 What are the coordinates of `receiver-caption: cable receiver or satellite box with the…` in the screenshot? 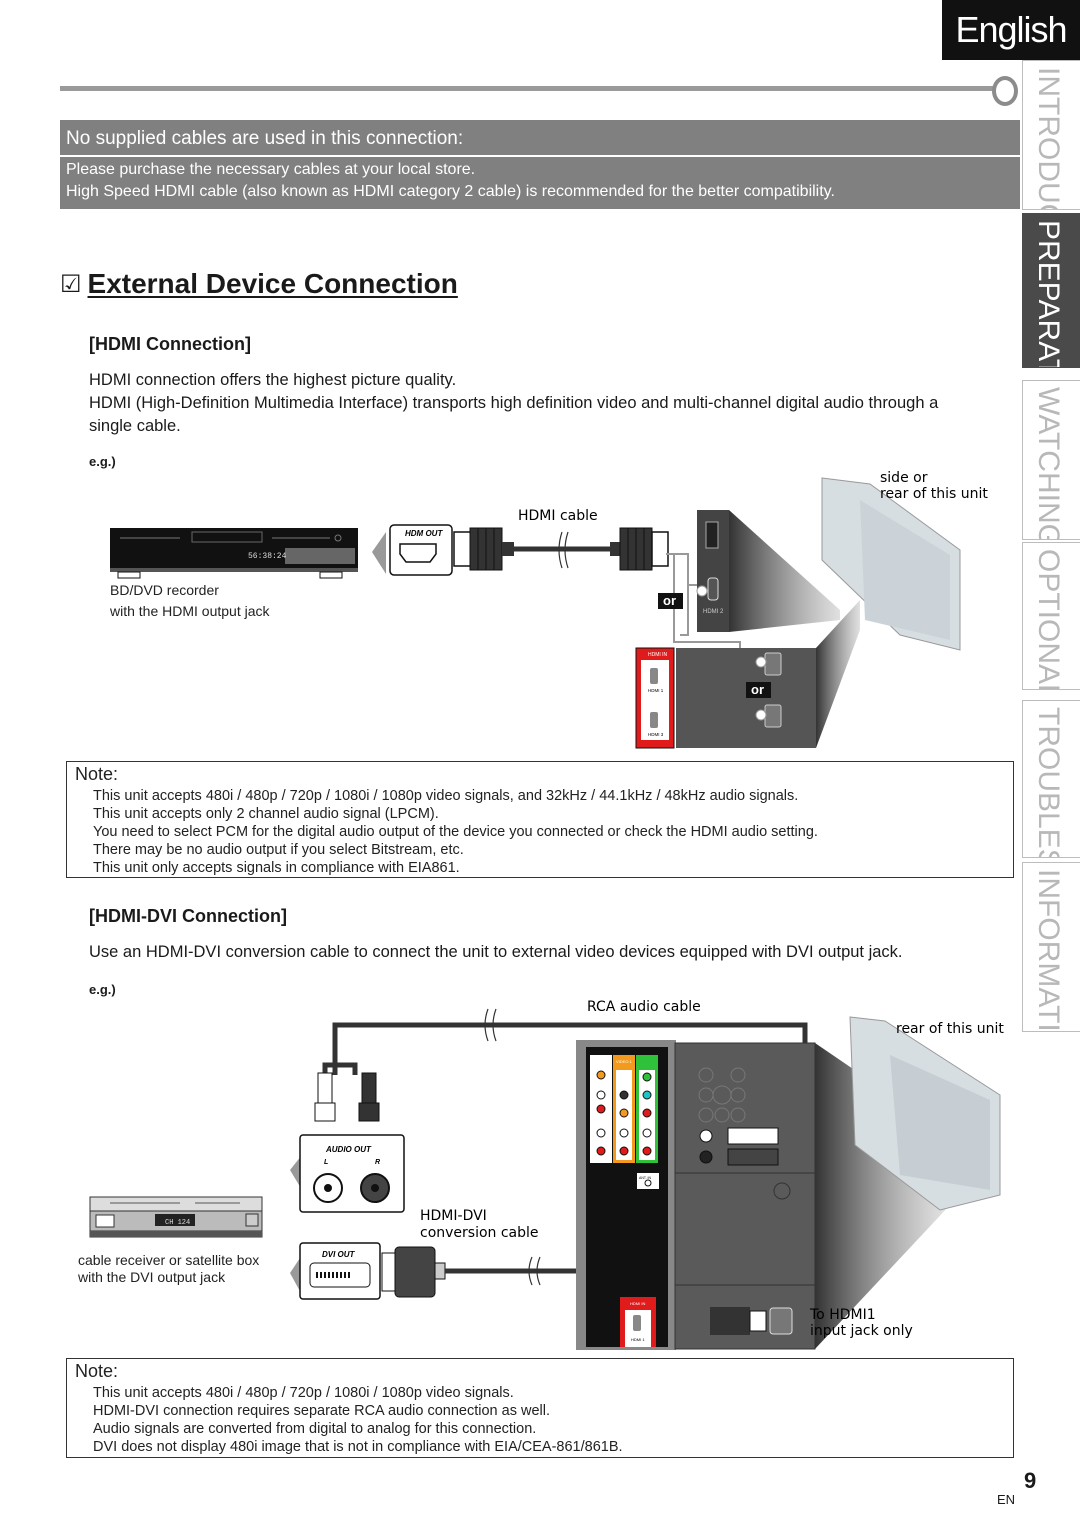 It's located at (168, 1269).